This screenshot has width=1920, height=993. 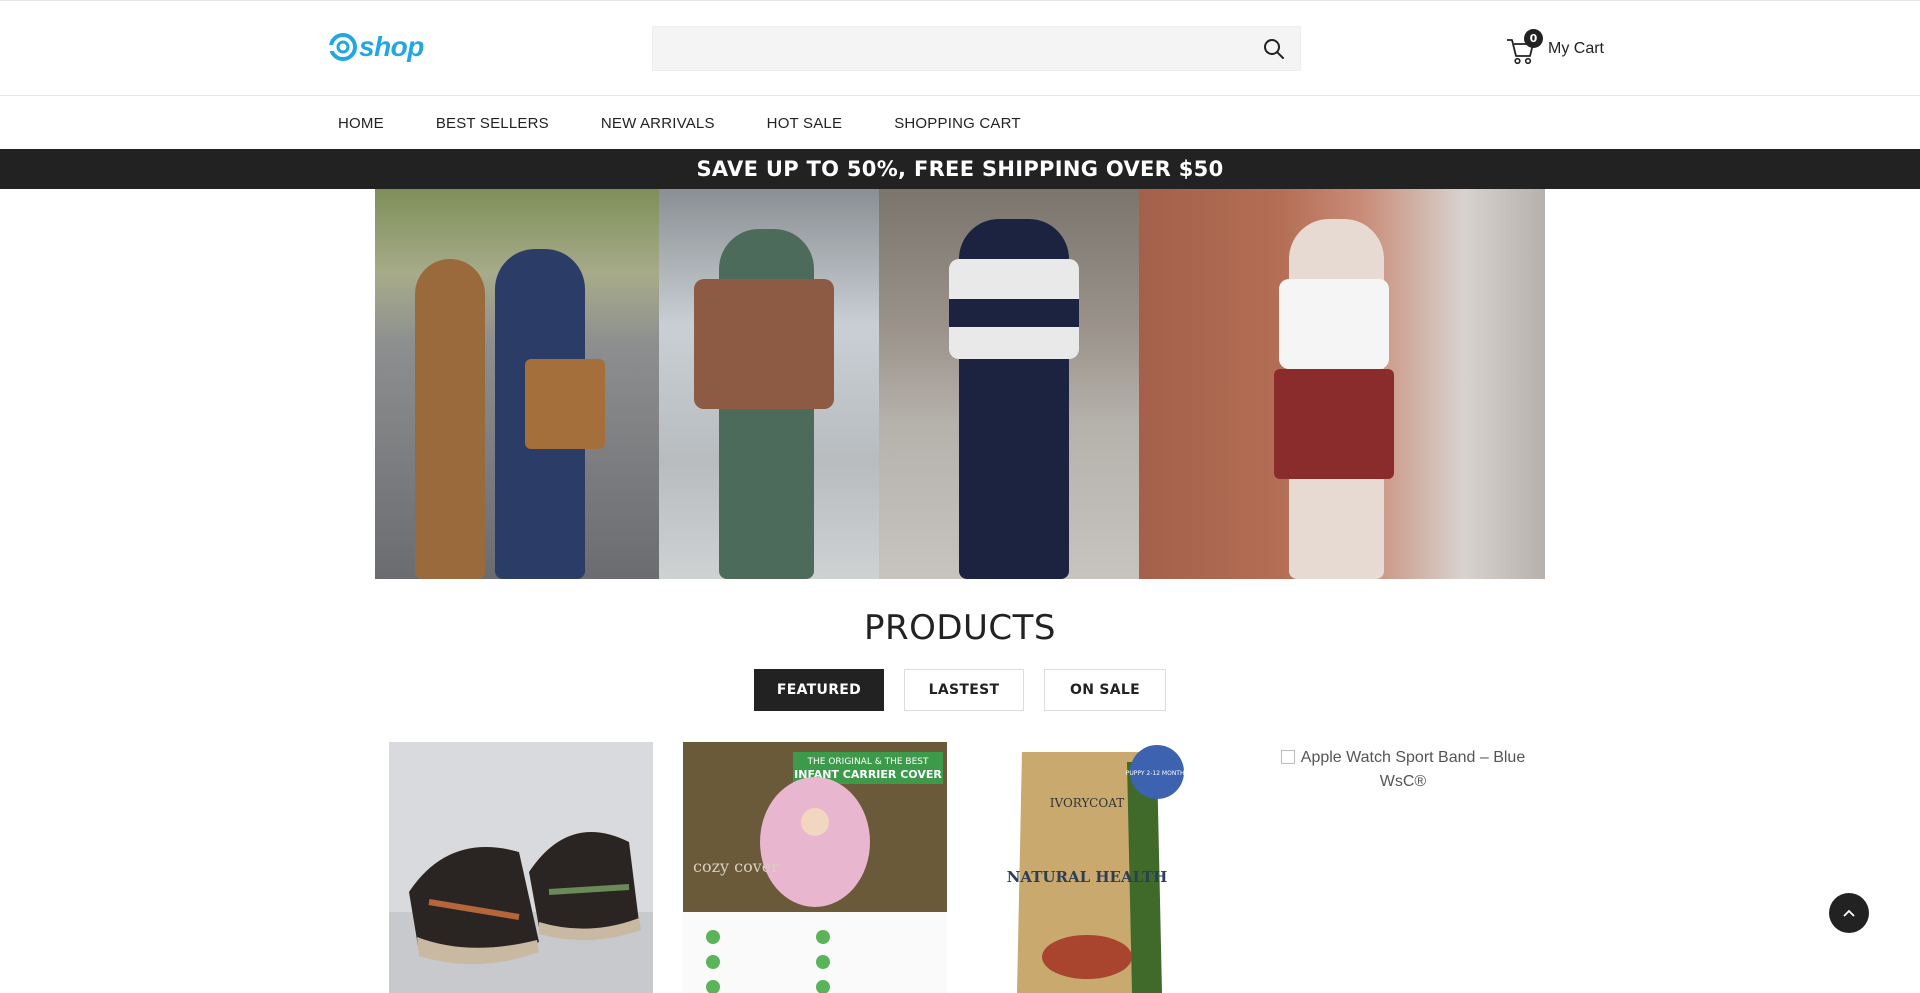 What do you see at coordinates (769, 384) in the screenshot?
I see `hero-photo-plaid-poncho` at bounding box center [769, 384].